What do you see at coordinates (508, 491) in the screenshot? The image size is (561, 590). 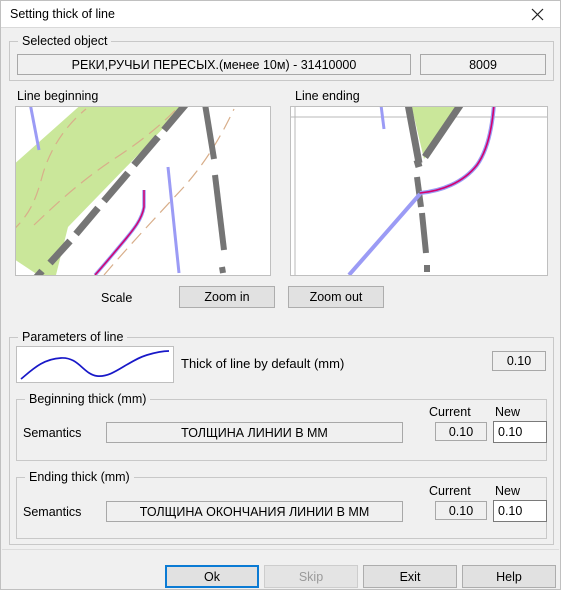 I see `ending-new-label: New` at bounding box center [508, 491].